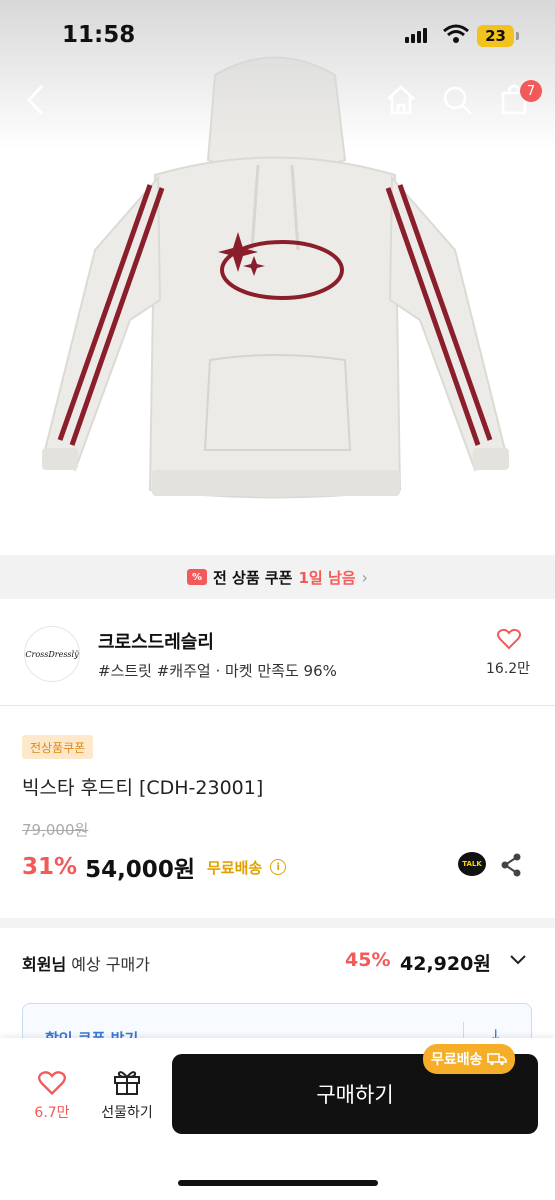 This screenshot has height=1200, width=555. What do you see at coordinates (197, 577) in the screenshot?
I see `coupon-ticket-icon: %` at bounding box center [197, 577].